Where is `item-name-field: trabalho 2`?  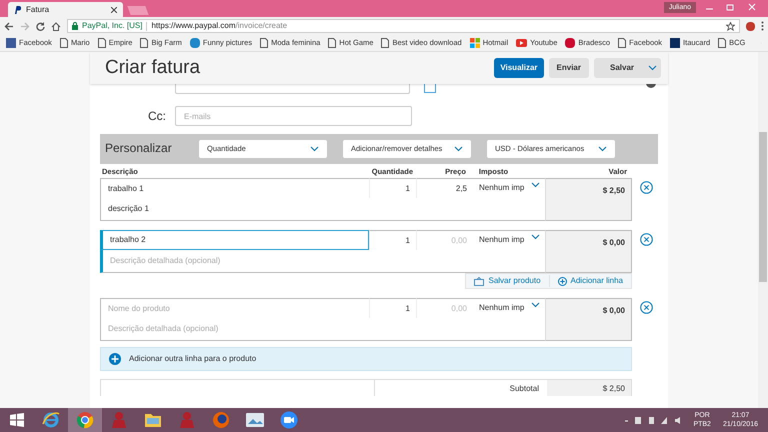
item-name-field: trabalho 2 is located at coordinates (234, 240).